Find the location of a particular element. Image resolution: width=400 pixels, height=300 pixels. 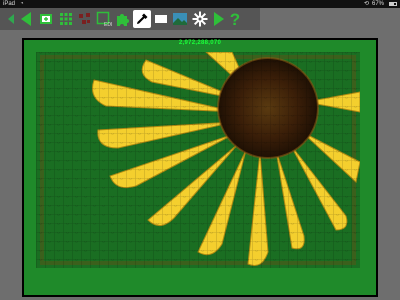

toolbar: EDL ? is located at coordinates (130, 19).